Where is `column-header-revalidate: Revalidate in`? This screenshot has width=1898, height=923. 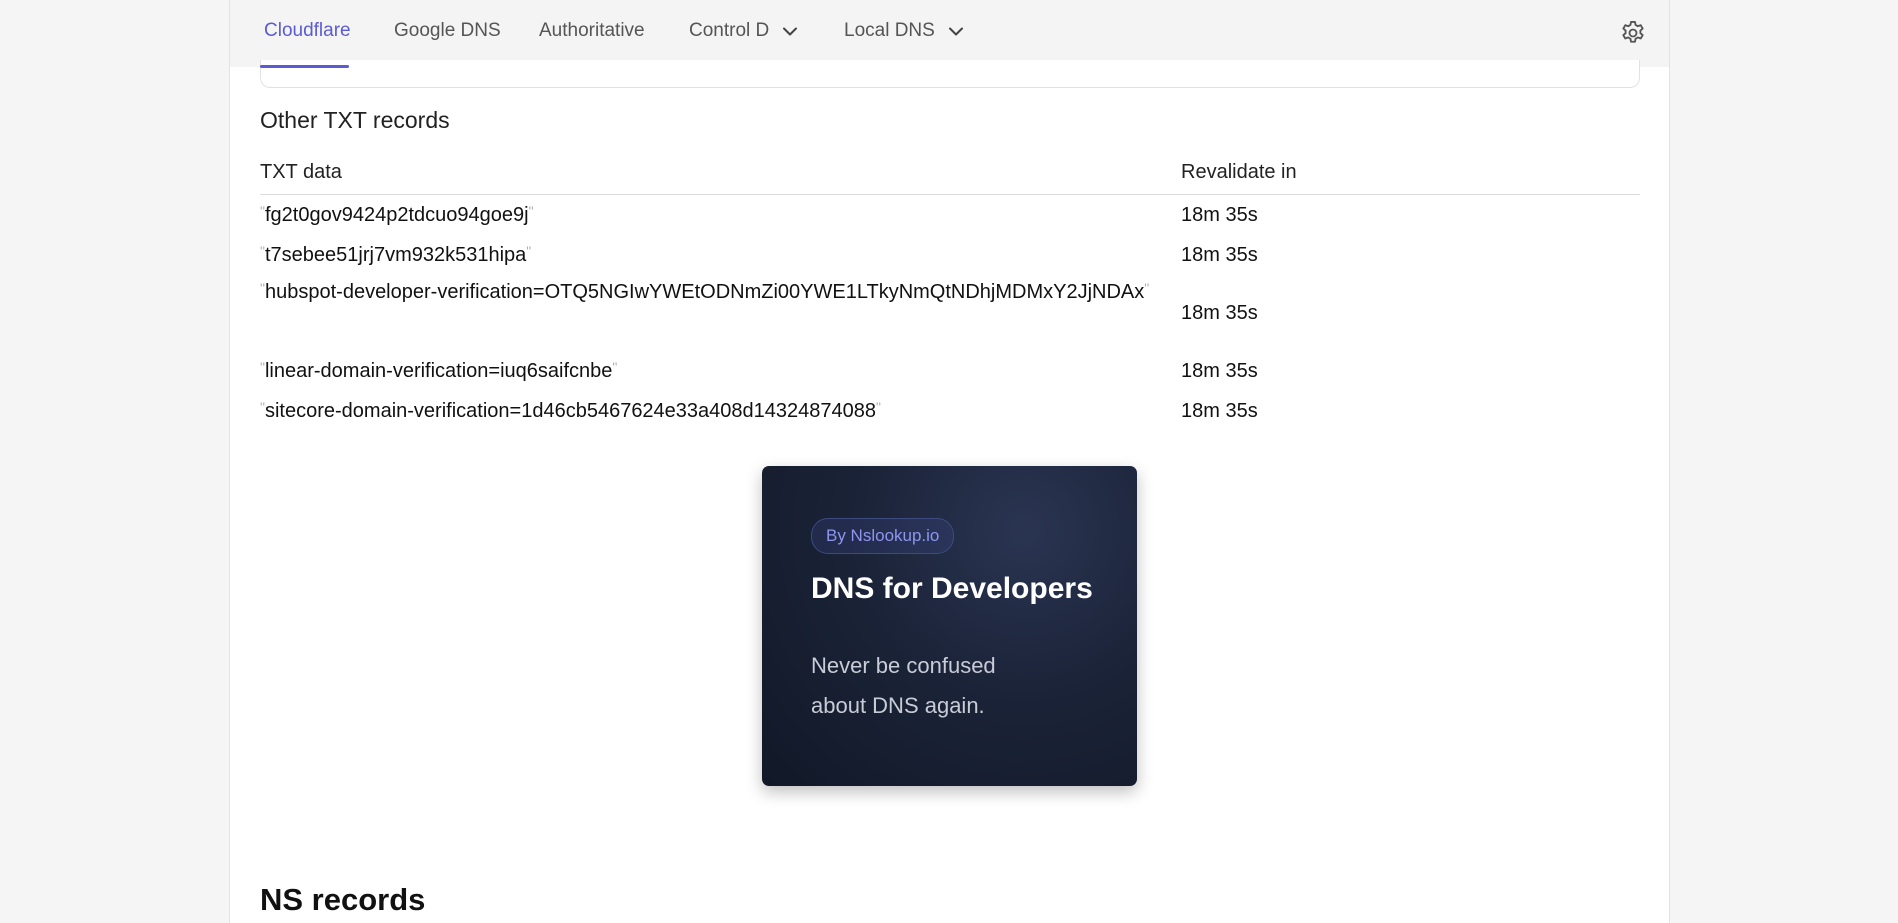 column-header-revalidate: Revalidate in is located at coordinates (1410, 176).